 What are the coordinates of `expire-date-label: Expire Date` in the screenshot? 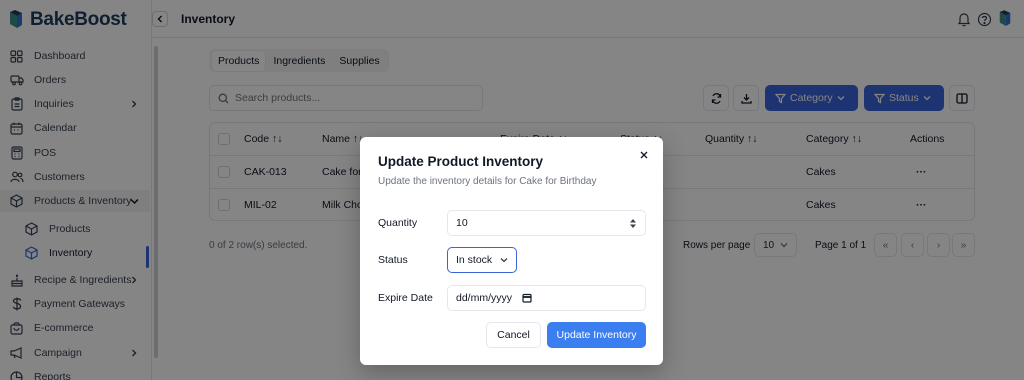 It's located at (405, 298).